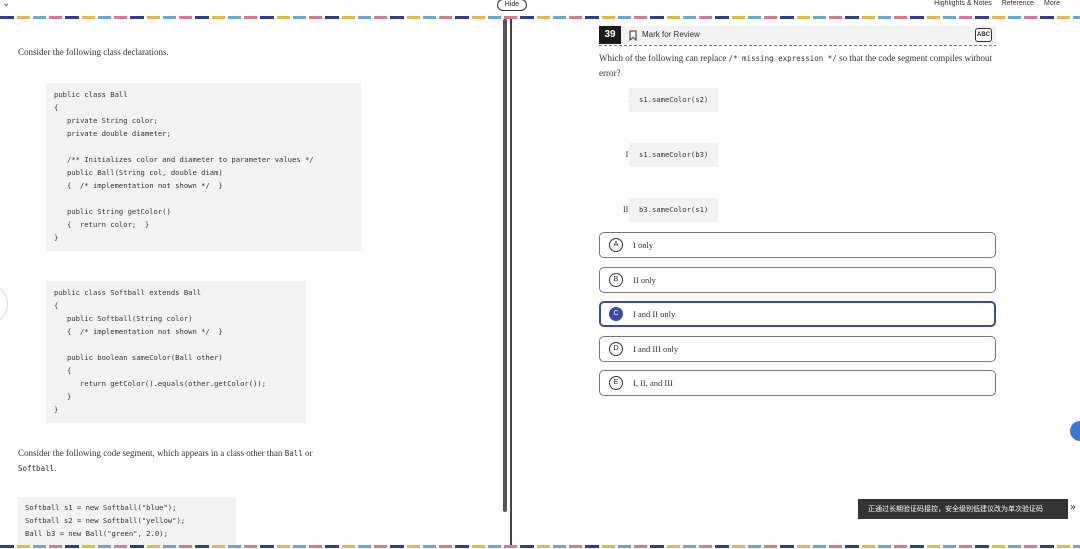 The height and width of the screenshot is (549, 1080). What do you see at coordinates (616, 314) in the screenshot?
I see `choice-letter: C` at bounding box center [616, 314].